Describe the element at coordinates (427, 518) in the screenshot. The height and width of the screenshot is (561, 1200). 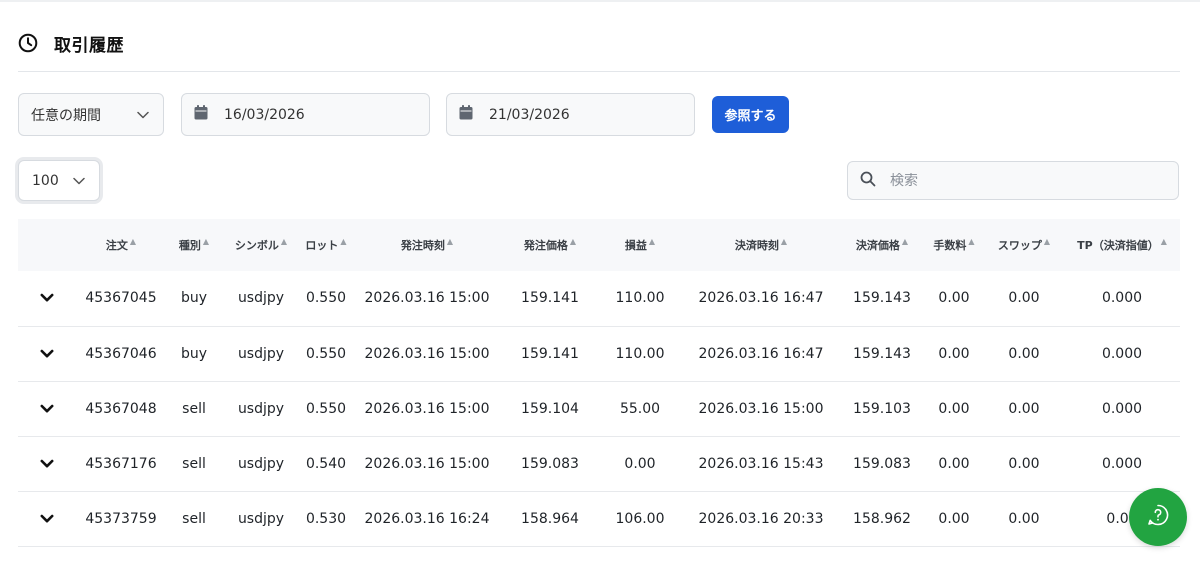
I see `cell-open-time: 2026.03.16 16:24` at that location.